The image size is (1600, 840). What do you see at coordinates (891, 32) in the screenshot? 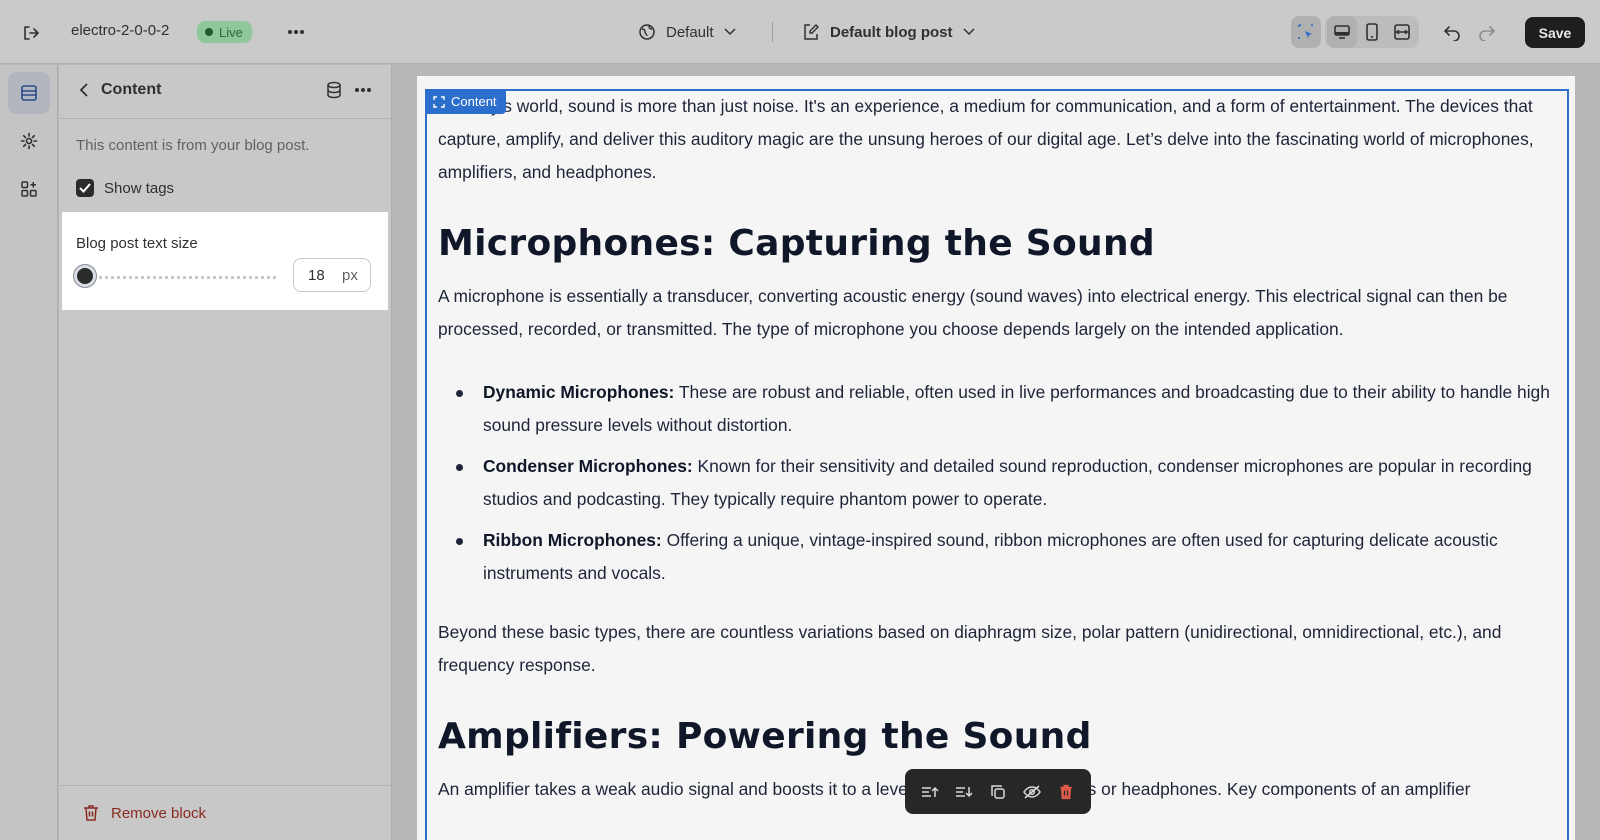
I see `template-label: Default blog post` at bounding box center [891, 32].